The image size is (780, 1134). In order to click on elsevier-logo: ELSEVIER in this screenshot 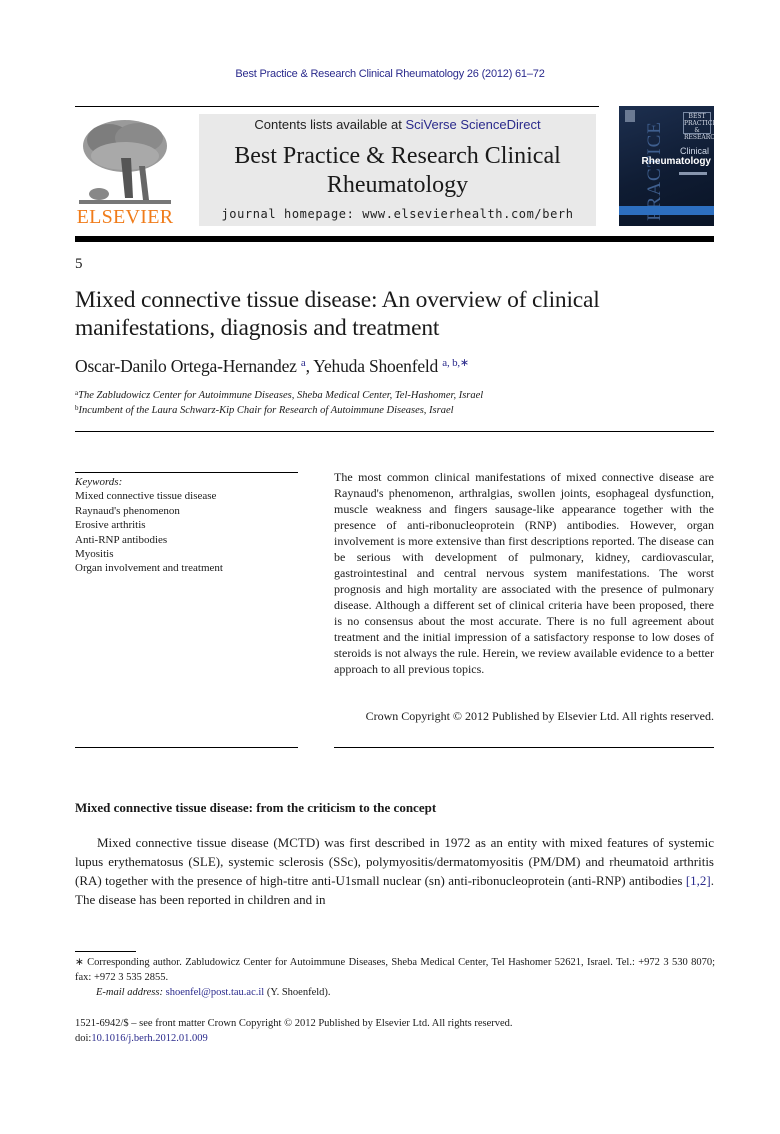, I will do `click(125, 171)`.